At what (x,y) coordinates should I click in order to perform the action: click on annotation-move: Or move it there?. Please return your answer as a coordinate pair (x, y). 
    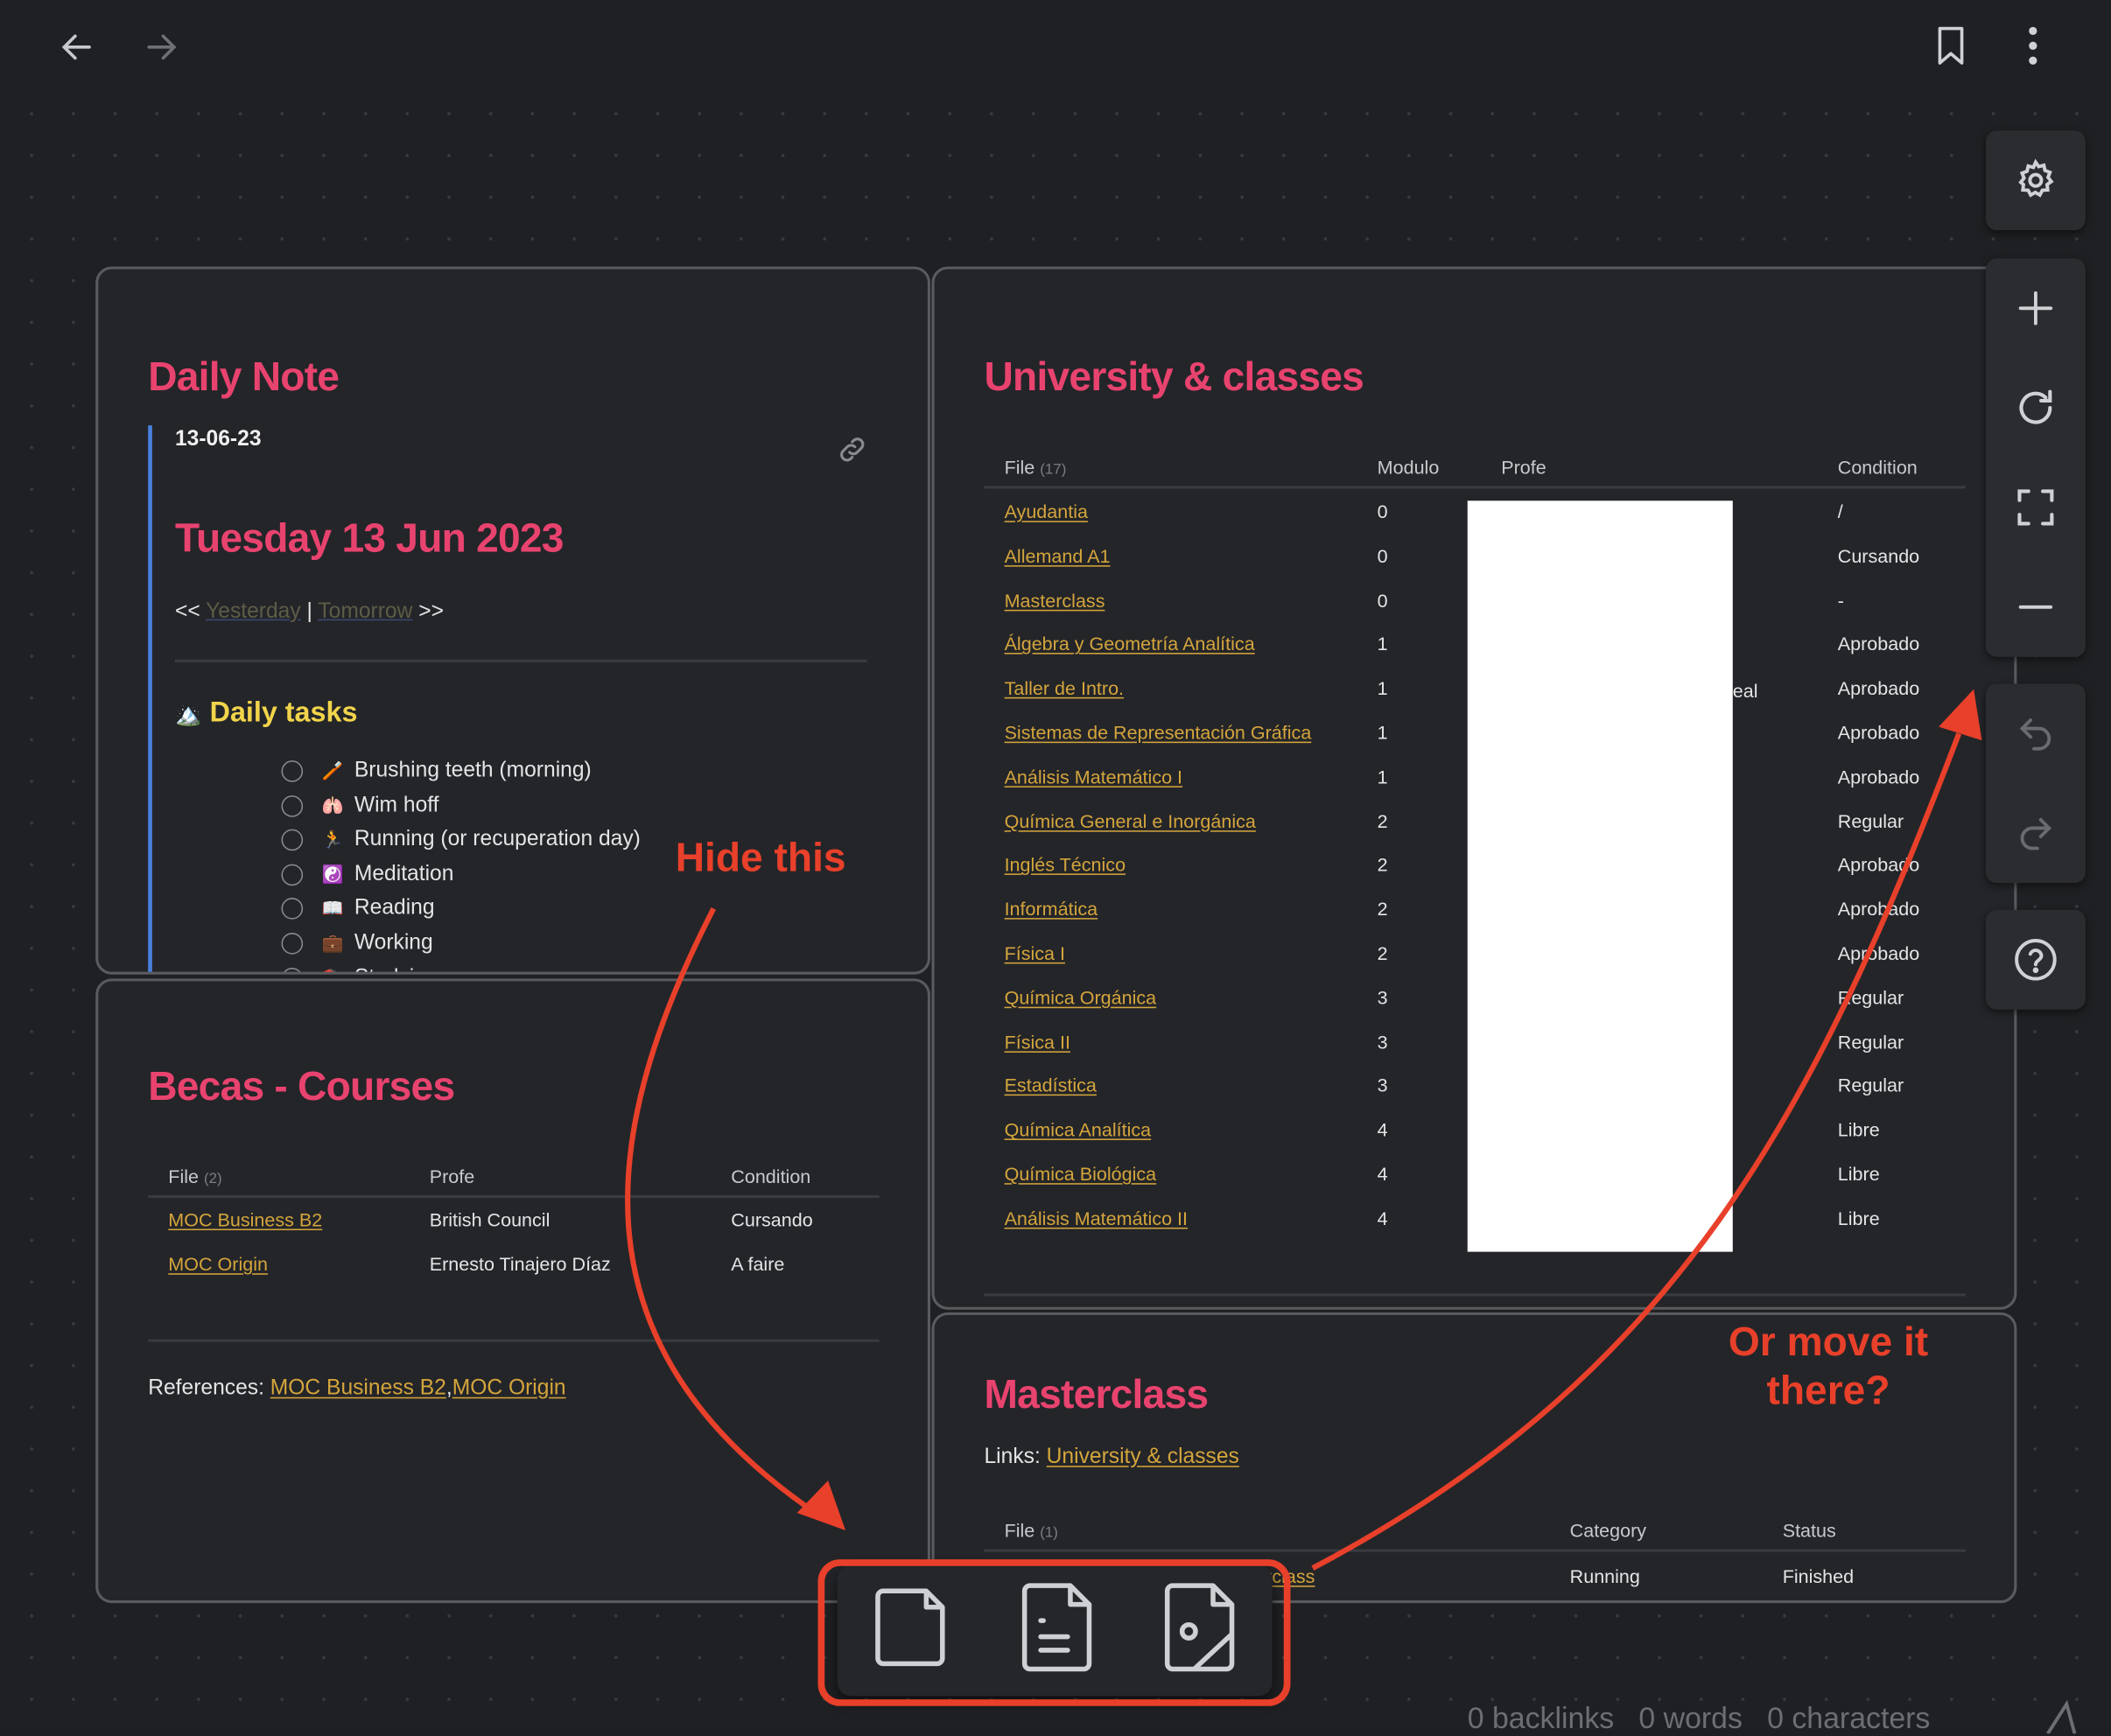
    Looking at the image, I should click on (1829, 1368).